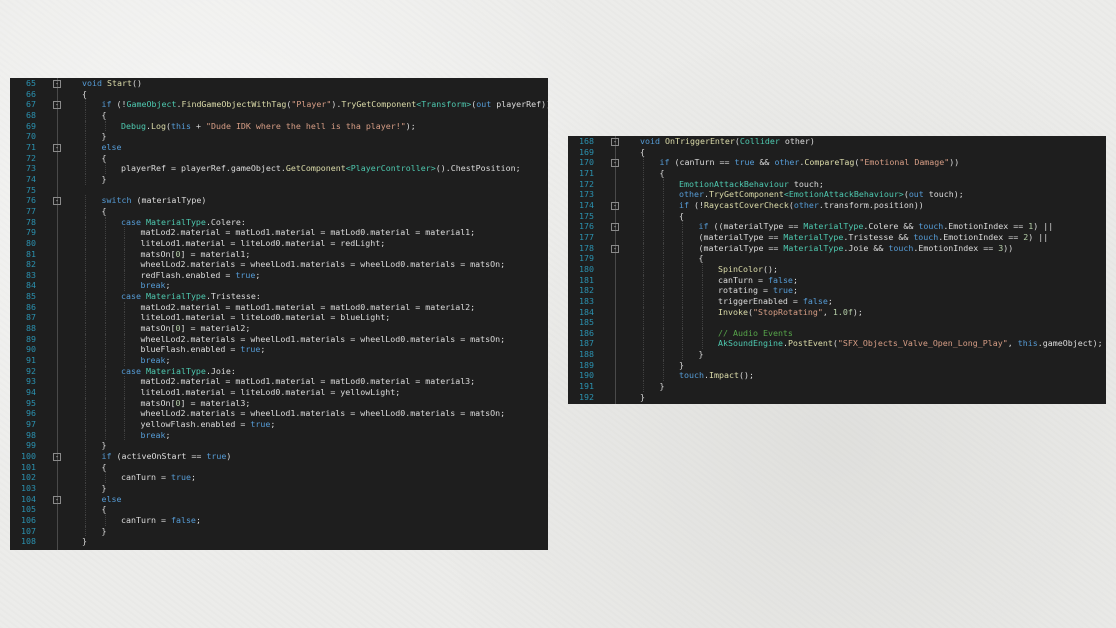  I want to click on code-text: touch.Impact();, so click(716, 375).